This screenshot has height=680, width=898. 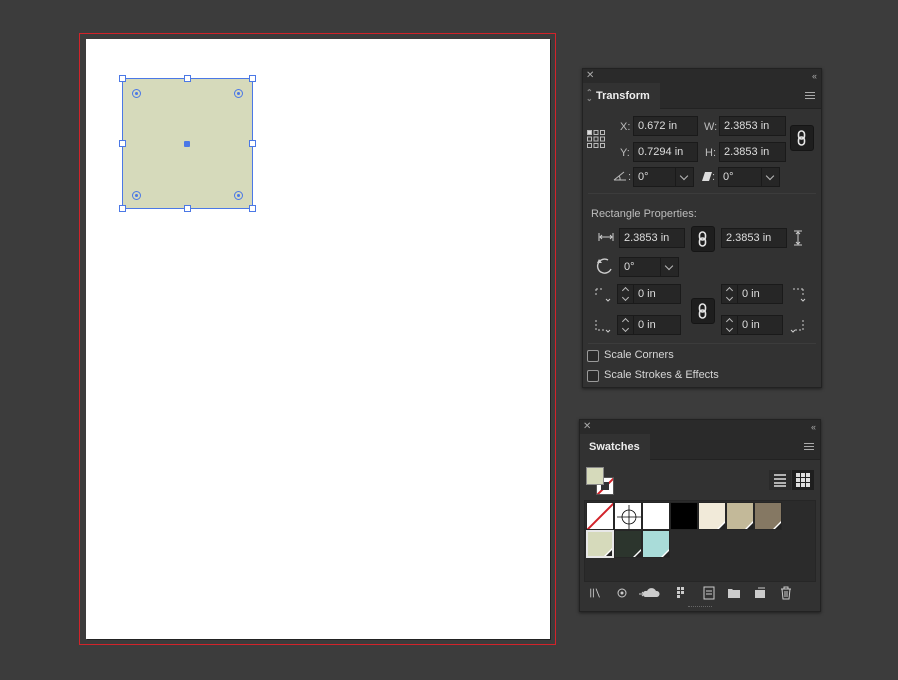 I want to click on corner-br-stepper, so click(x=730, y=325).